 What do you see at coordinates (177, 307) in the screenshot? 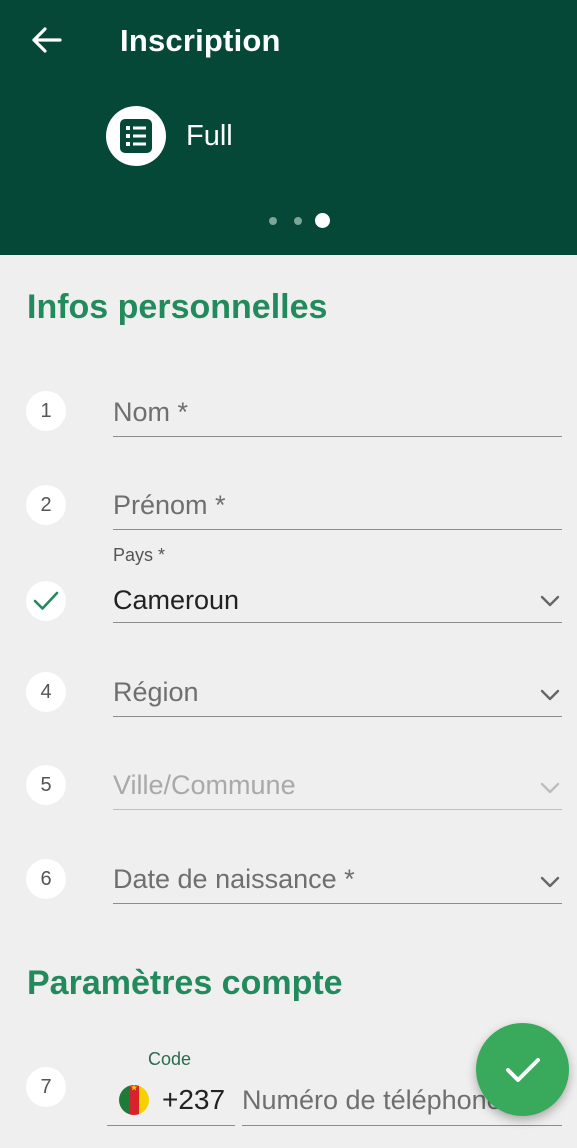
I see `section-title-personal: Infos personnelles` at bounding box center [177, 307].